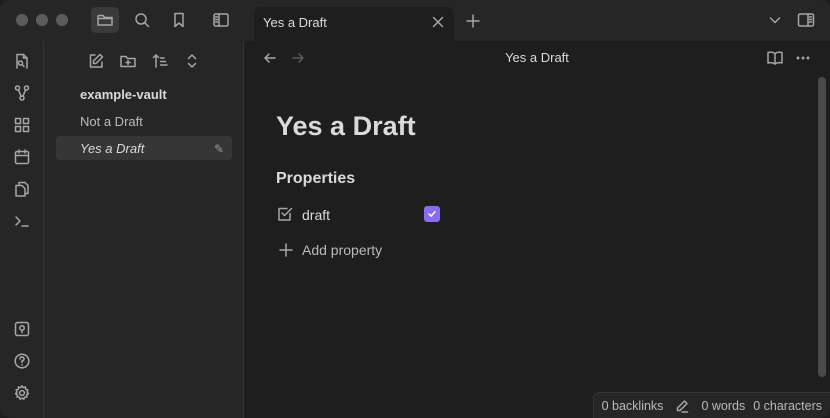 This screenshot has width=830, height=418. Describe the element at coordinates (787, 405) in the screenshot. I see `character-count: 0 characters` at that location.